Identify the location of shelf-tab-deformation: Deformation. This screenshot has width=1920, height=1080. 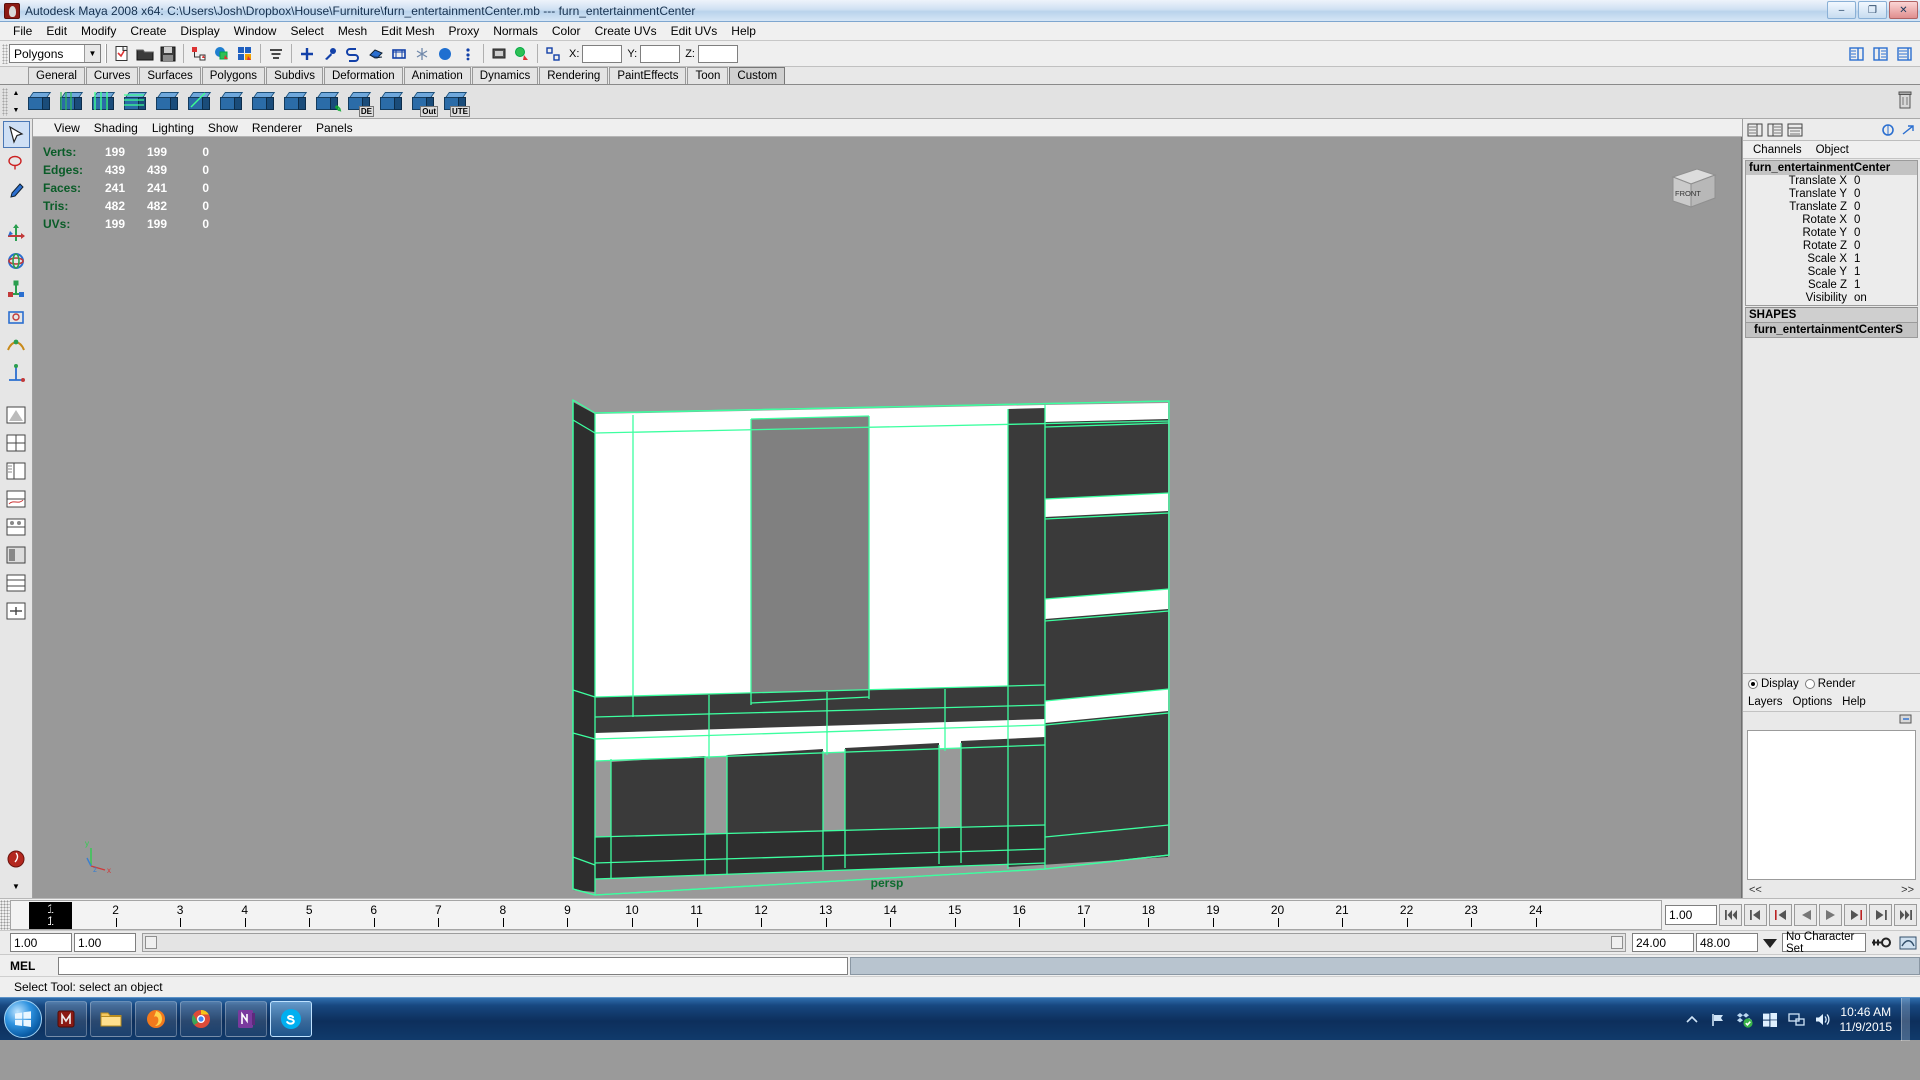
(363, 75).